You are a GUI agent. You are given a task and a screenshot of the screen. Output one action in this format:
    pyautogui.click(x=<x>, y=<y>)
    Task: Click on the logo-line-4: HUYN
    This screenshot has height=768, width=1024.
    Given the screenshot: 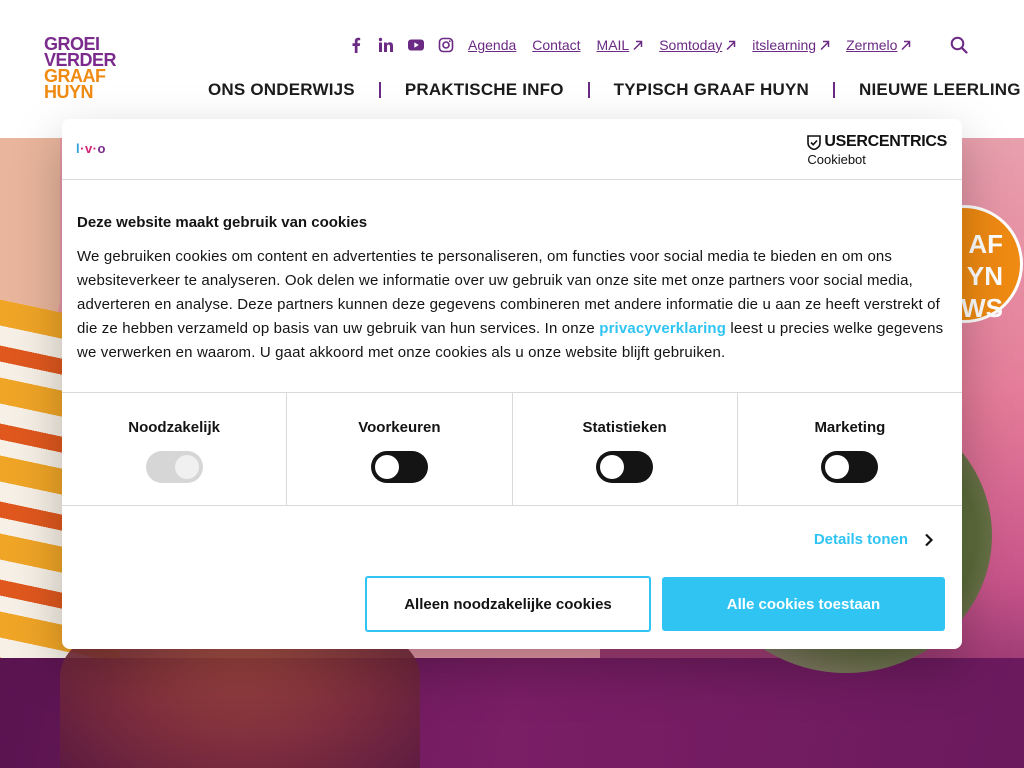 What is the action you would take?
    pyautogui.click(x=69, y=92)
    